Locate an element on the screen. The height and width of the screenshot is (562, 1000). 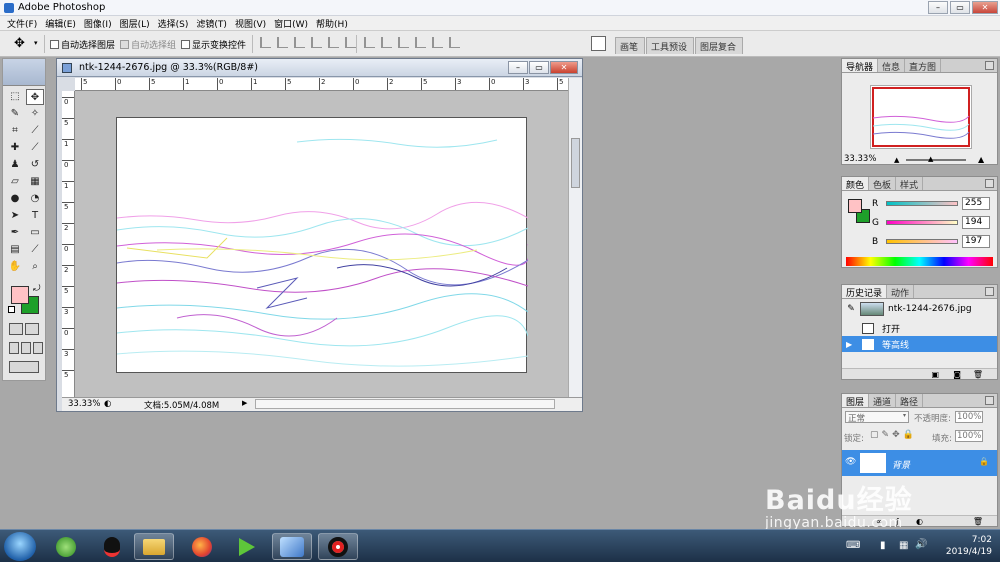
eyedropper-tool-icon: ⟋ is located at coordinates (35, 250).